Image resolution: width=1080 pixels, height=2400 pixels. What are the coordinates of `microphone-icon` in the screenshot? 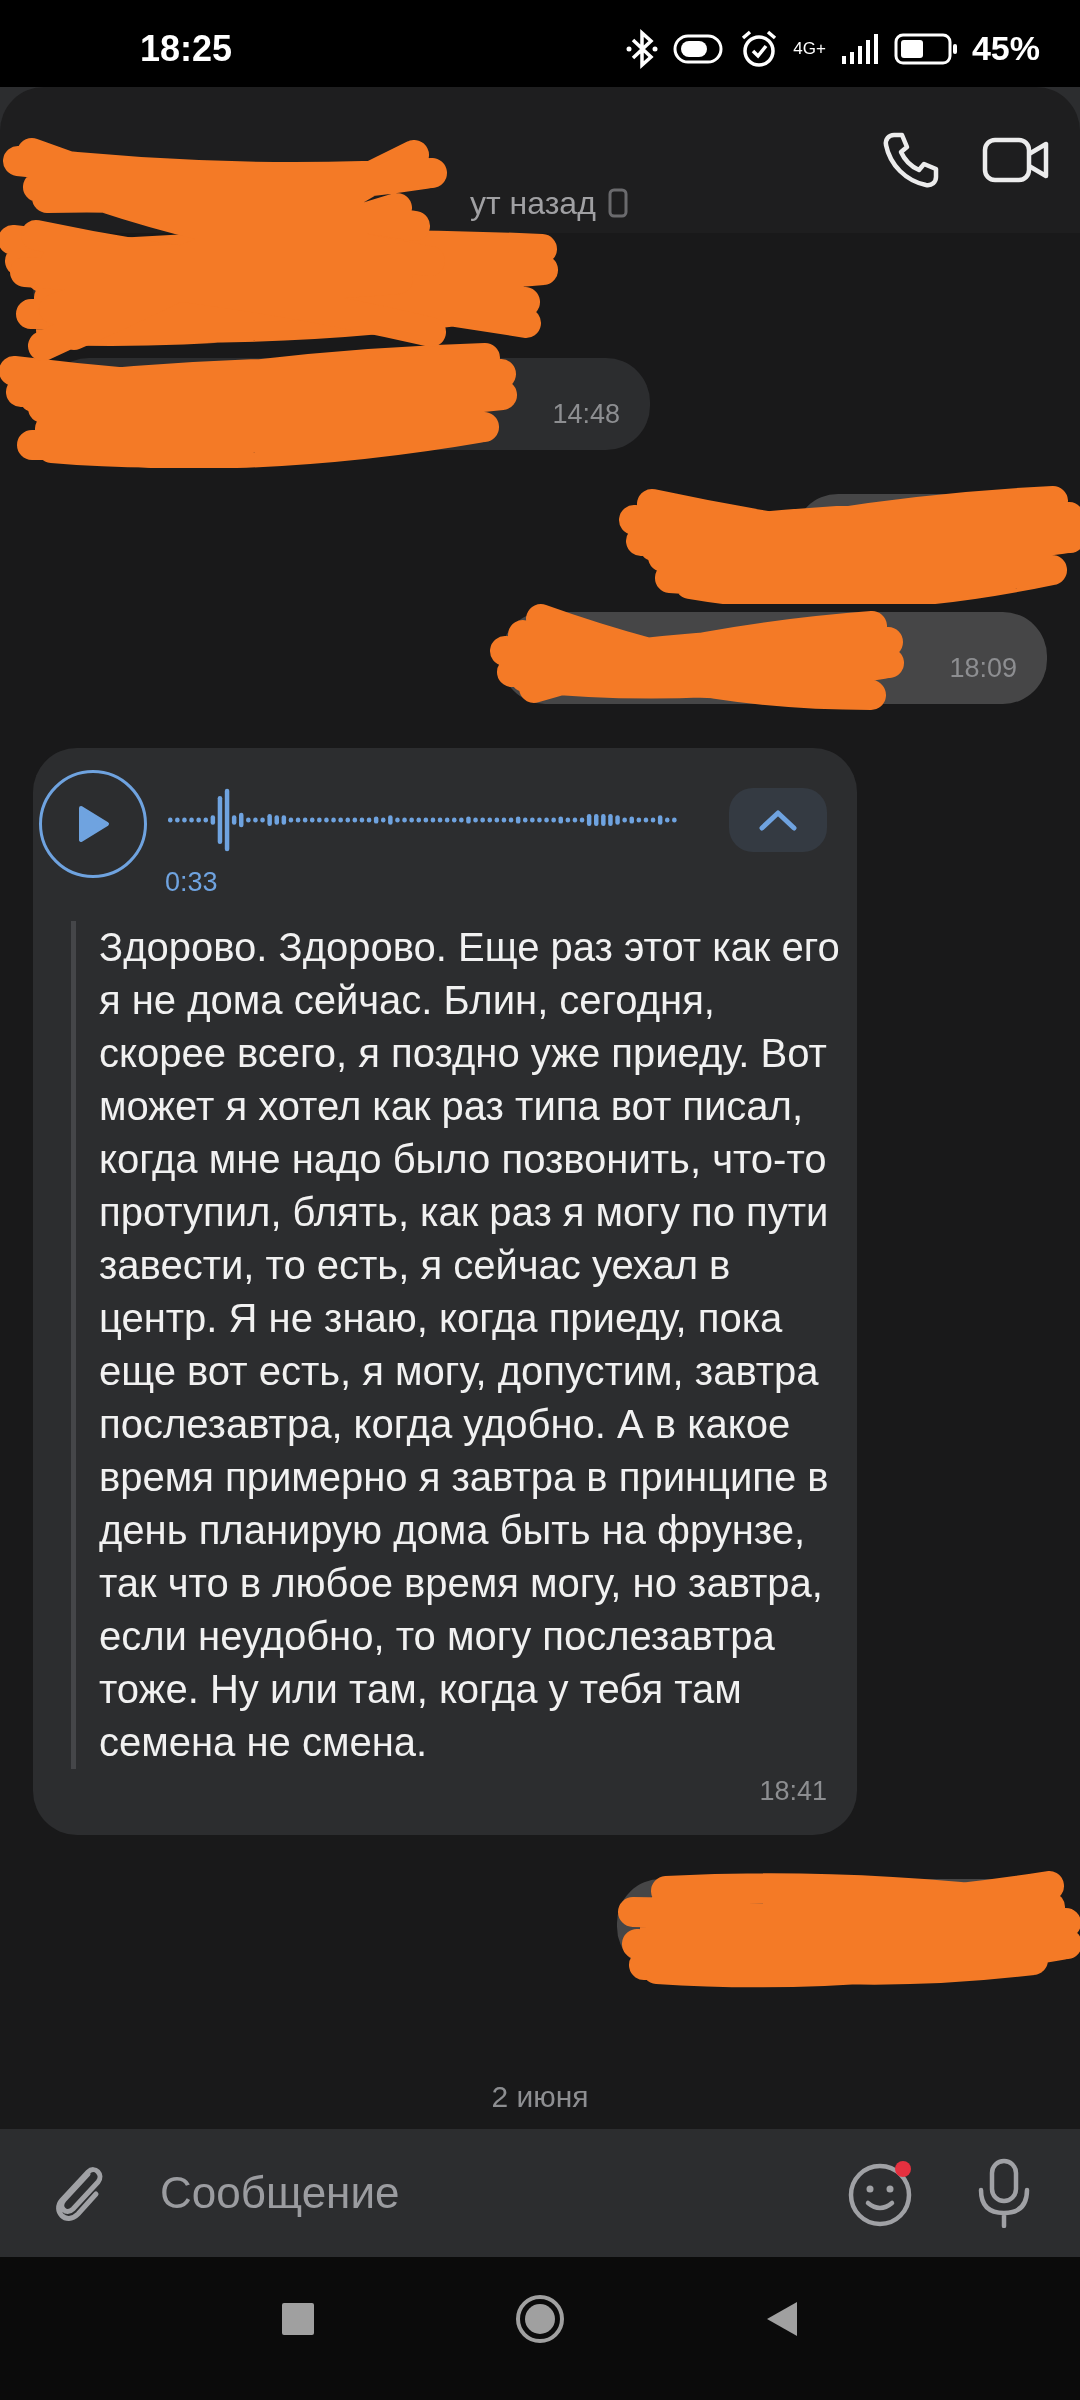 It's located at (1004, 2193).